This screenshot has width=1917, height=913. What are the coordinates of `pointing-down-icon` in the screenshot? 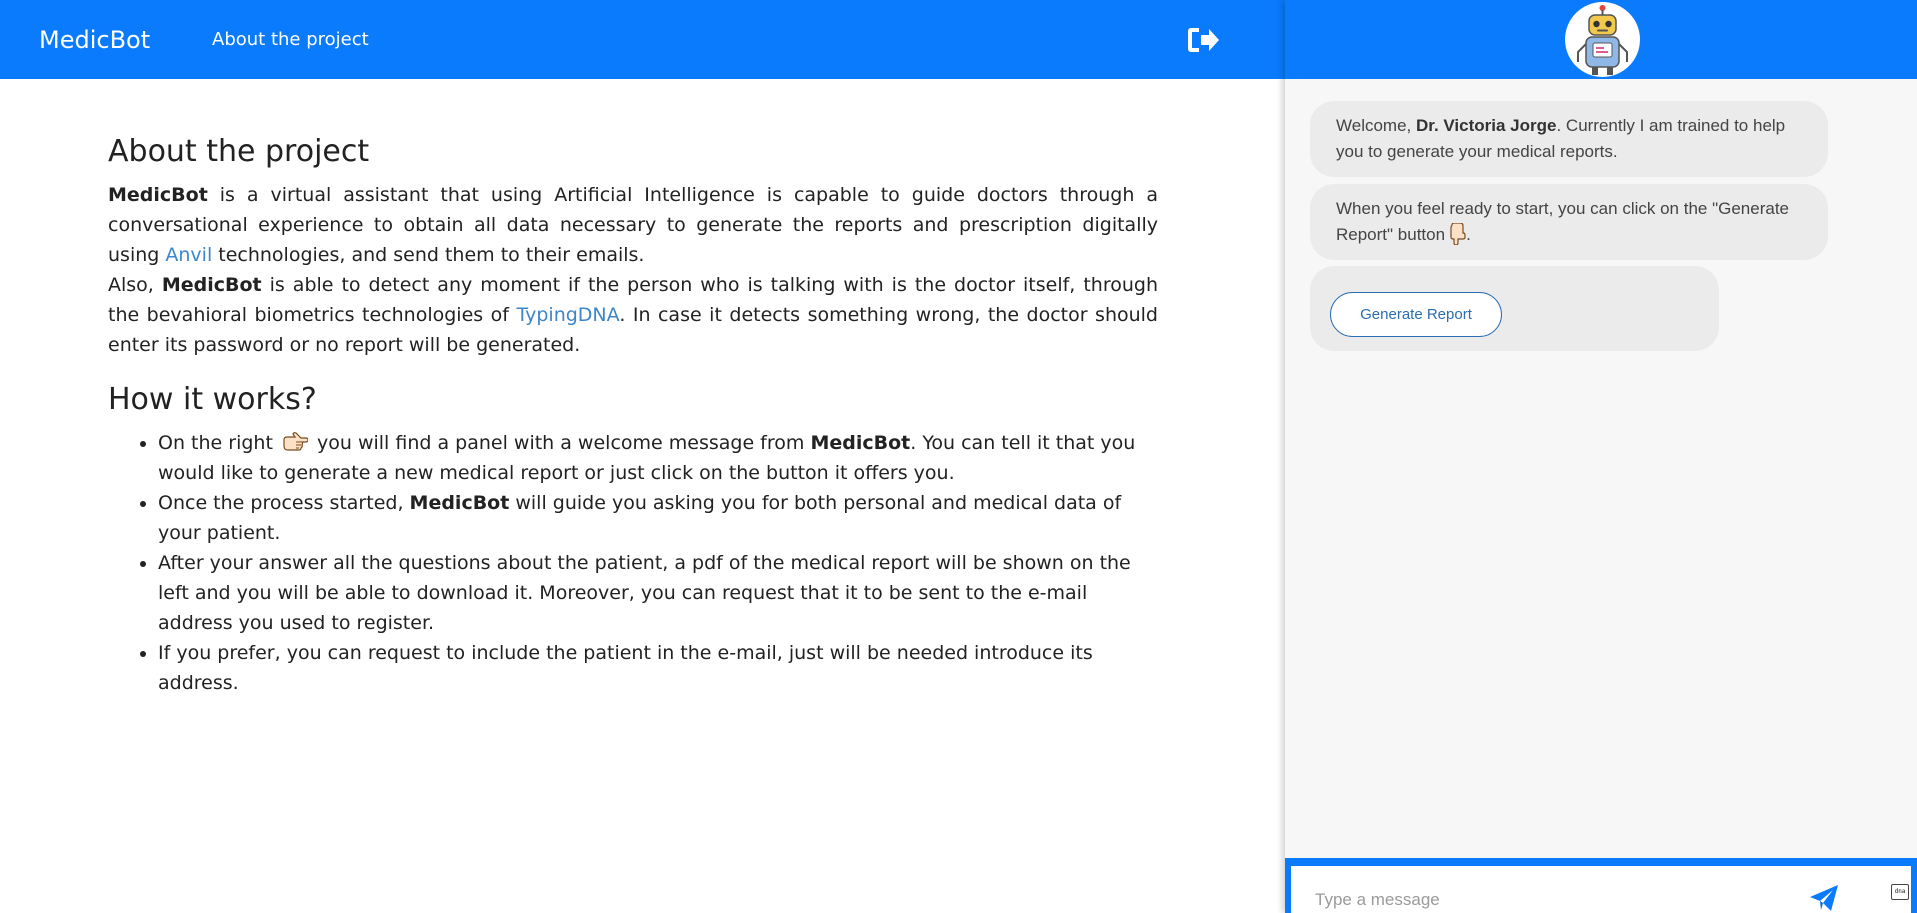 It's located at (1458, 234).